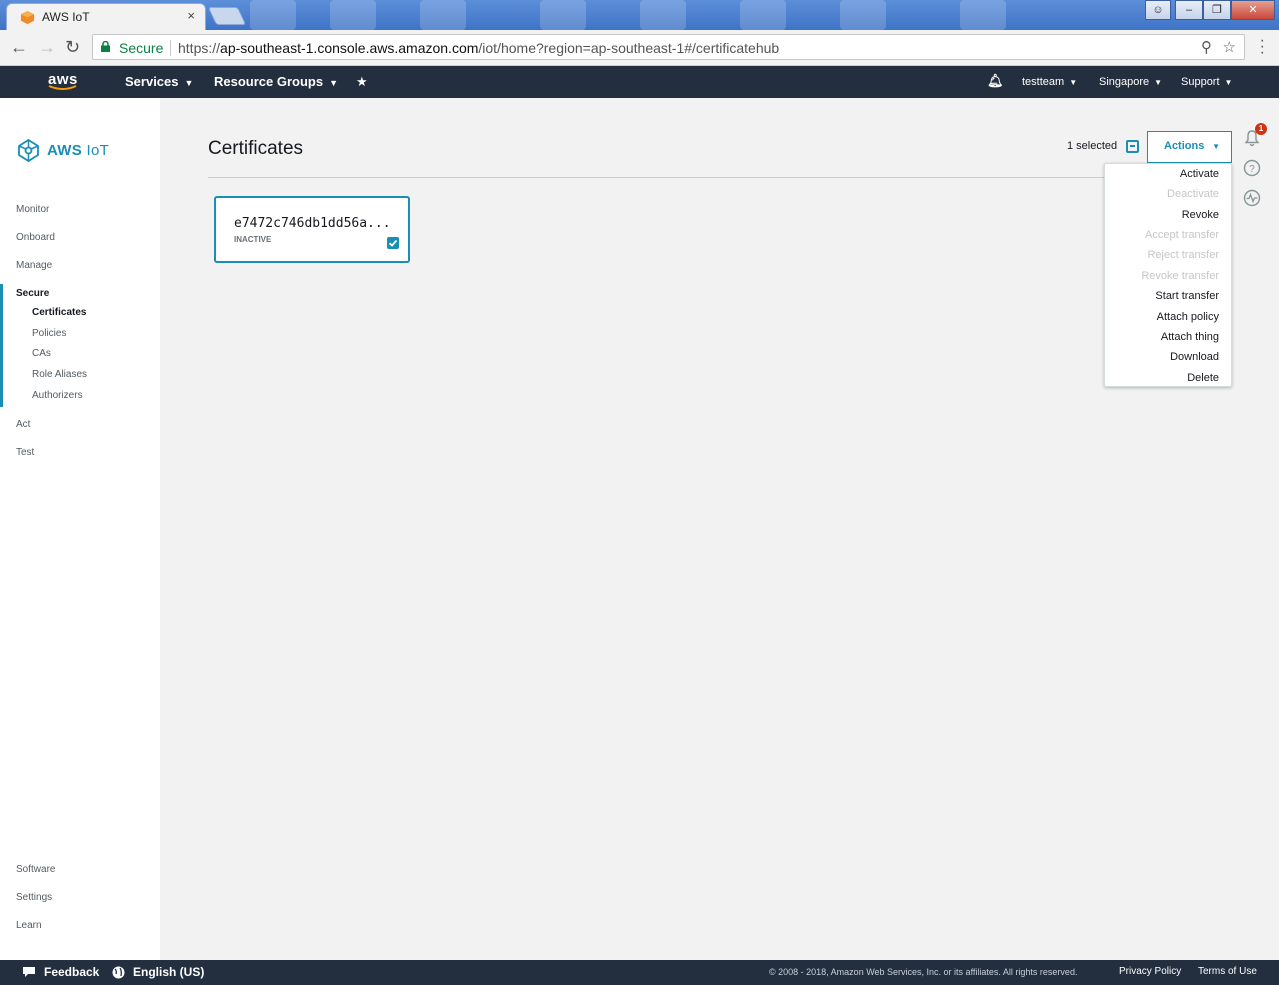 The image size is (1279, 985). Describe the element at coordinates (191, 15) in the screenshot. I see `tab-close-icon: ×` at that location.